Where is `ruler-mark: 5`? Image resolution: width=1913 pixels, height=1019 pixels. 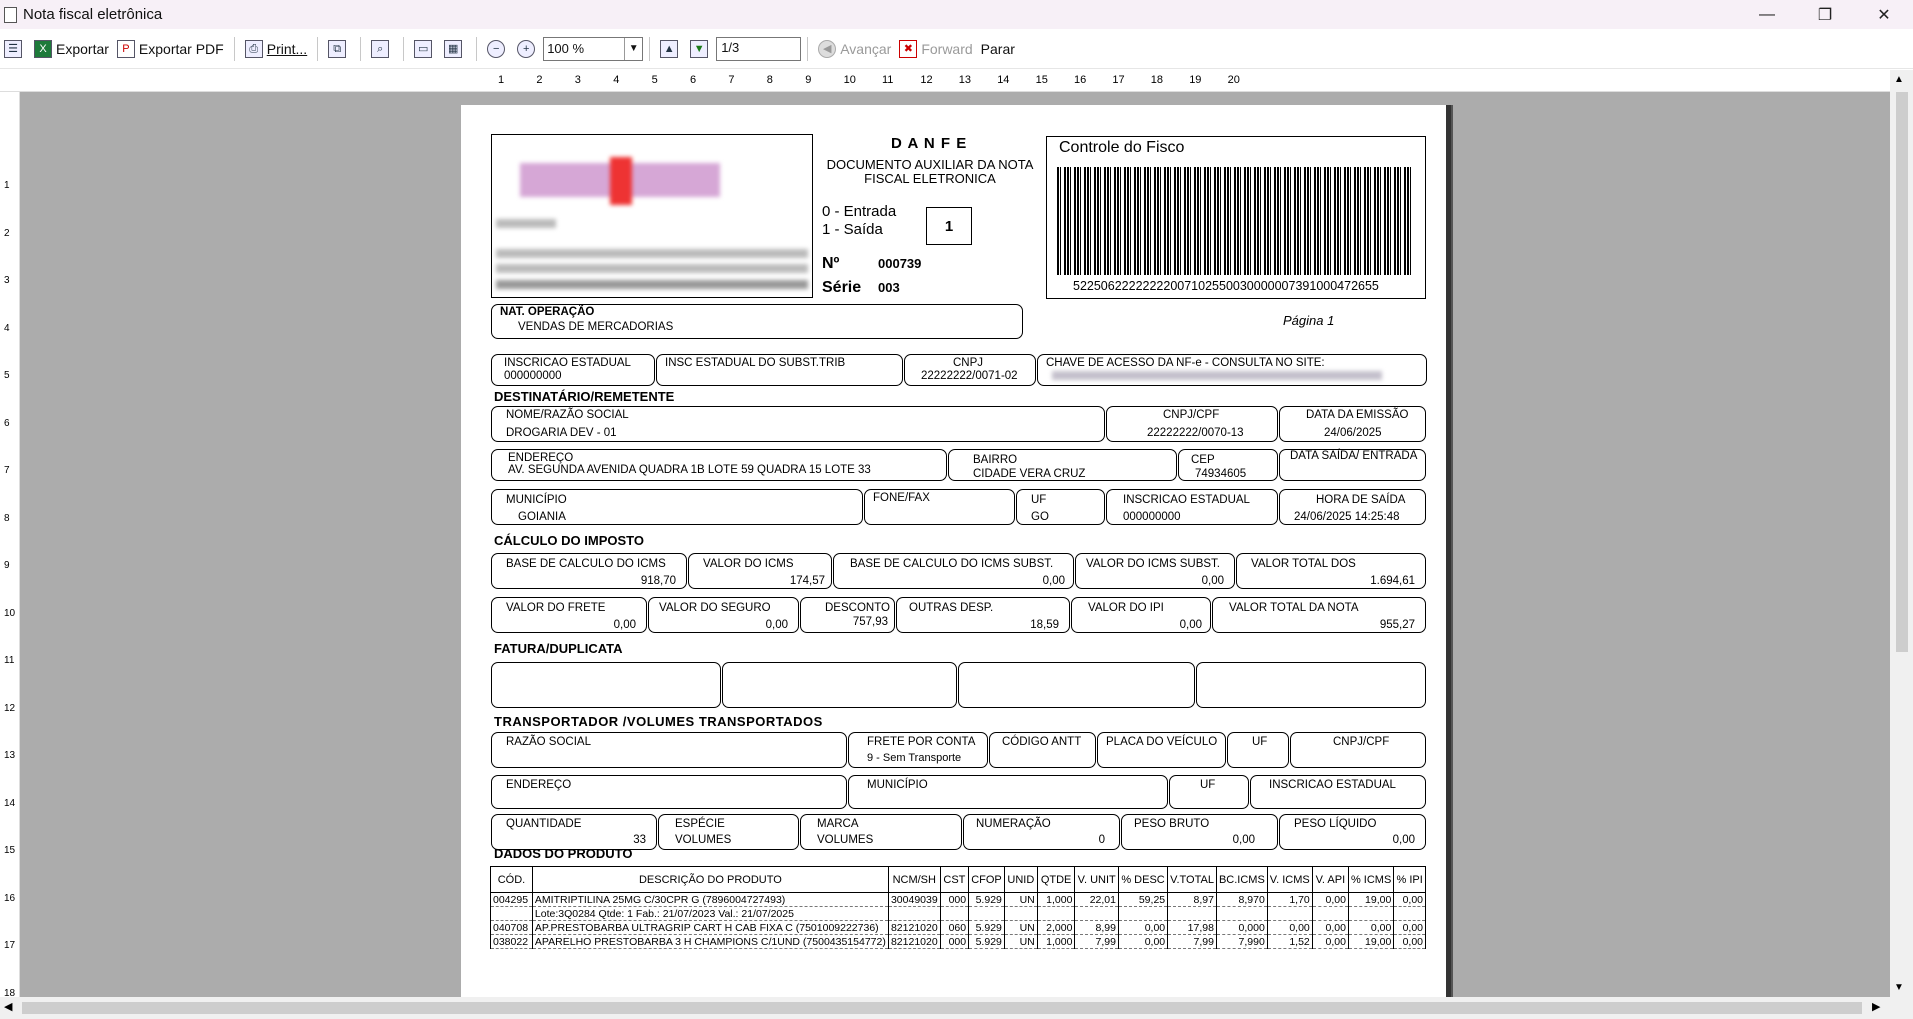 ruler-mark: 5 is located at coordinates (654, 80).